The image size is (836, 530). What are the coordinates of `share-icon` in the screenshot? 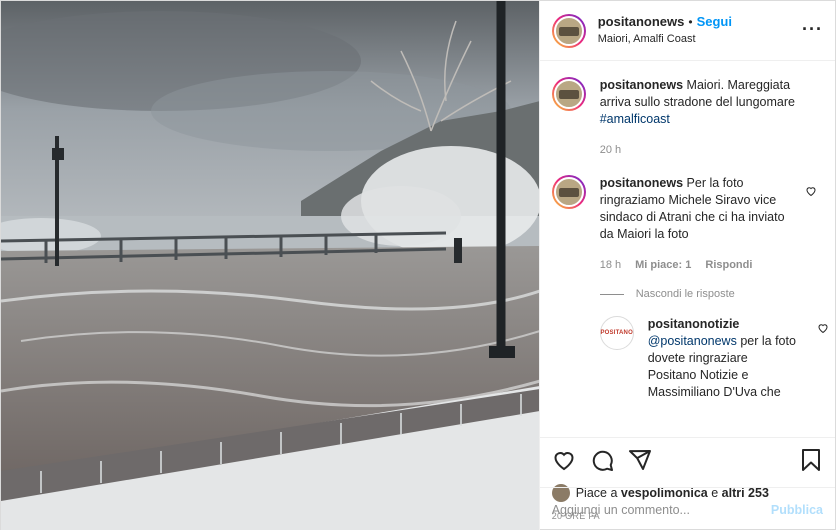 It's located at (640, 460).